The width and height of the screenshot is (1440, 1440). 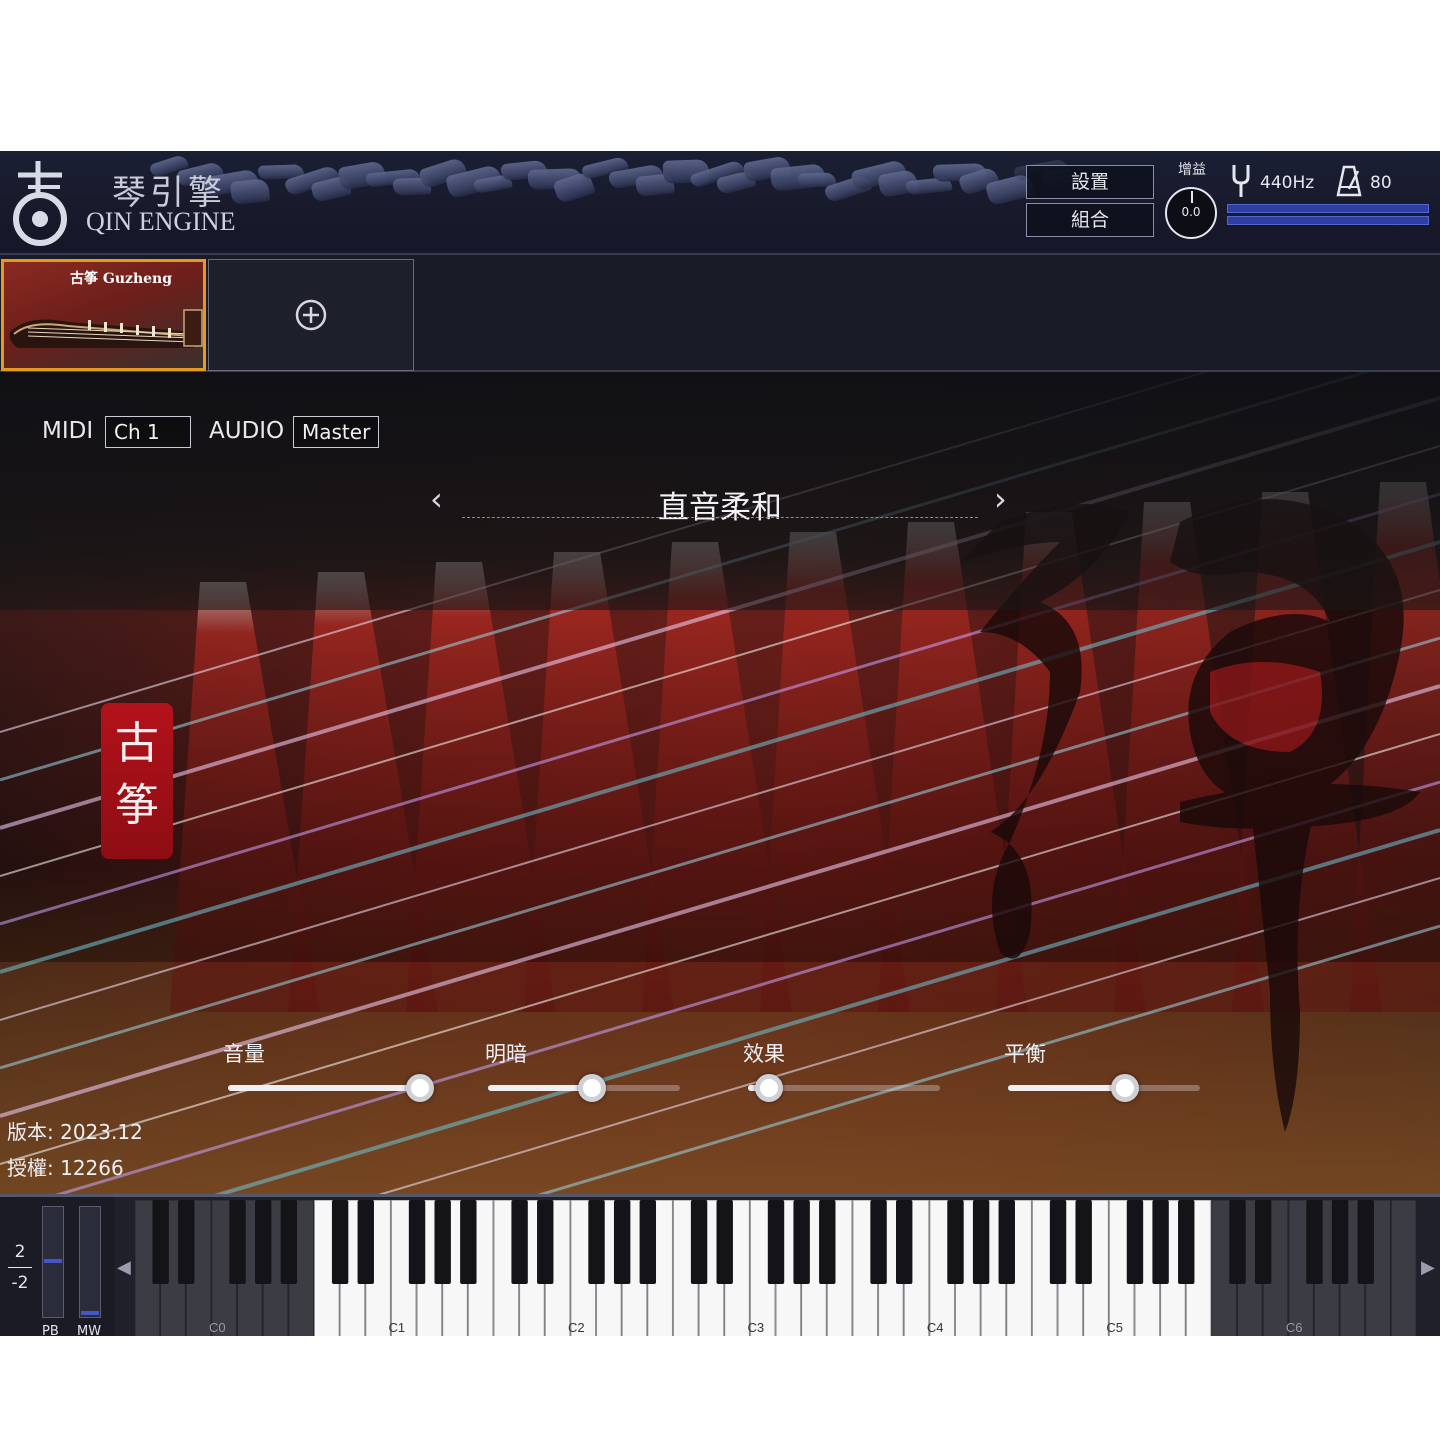 What do you see at coordinates (121, 279) in the screenshot?
I see `slot-title: 古筝 Guzheng` at bounding box center [121, 279].